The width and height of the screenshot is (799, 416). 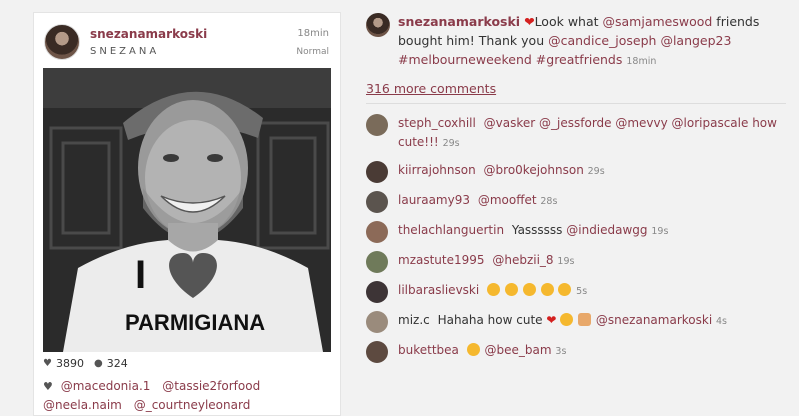 What do you see at coordinates (534, 170) in the screenshot?
I see `comment-text: @bro0kejohnson` at bounding box center [534, 170].